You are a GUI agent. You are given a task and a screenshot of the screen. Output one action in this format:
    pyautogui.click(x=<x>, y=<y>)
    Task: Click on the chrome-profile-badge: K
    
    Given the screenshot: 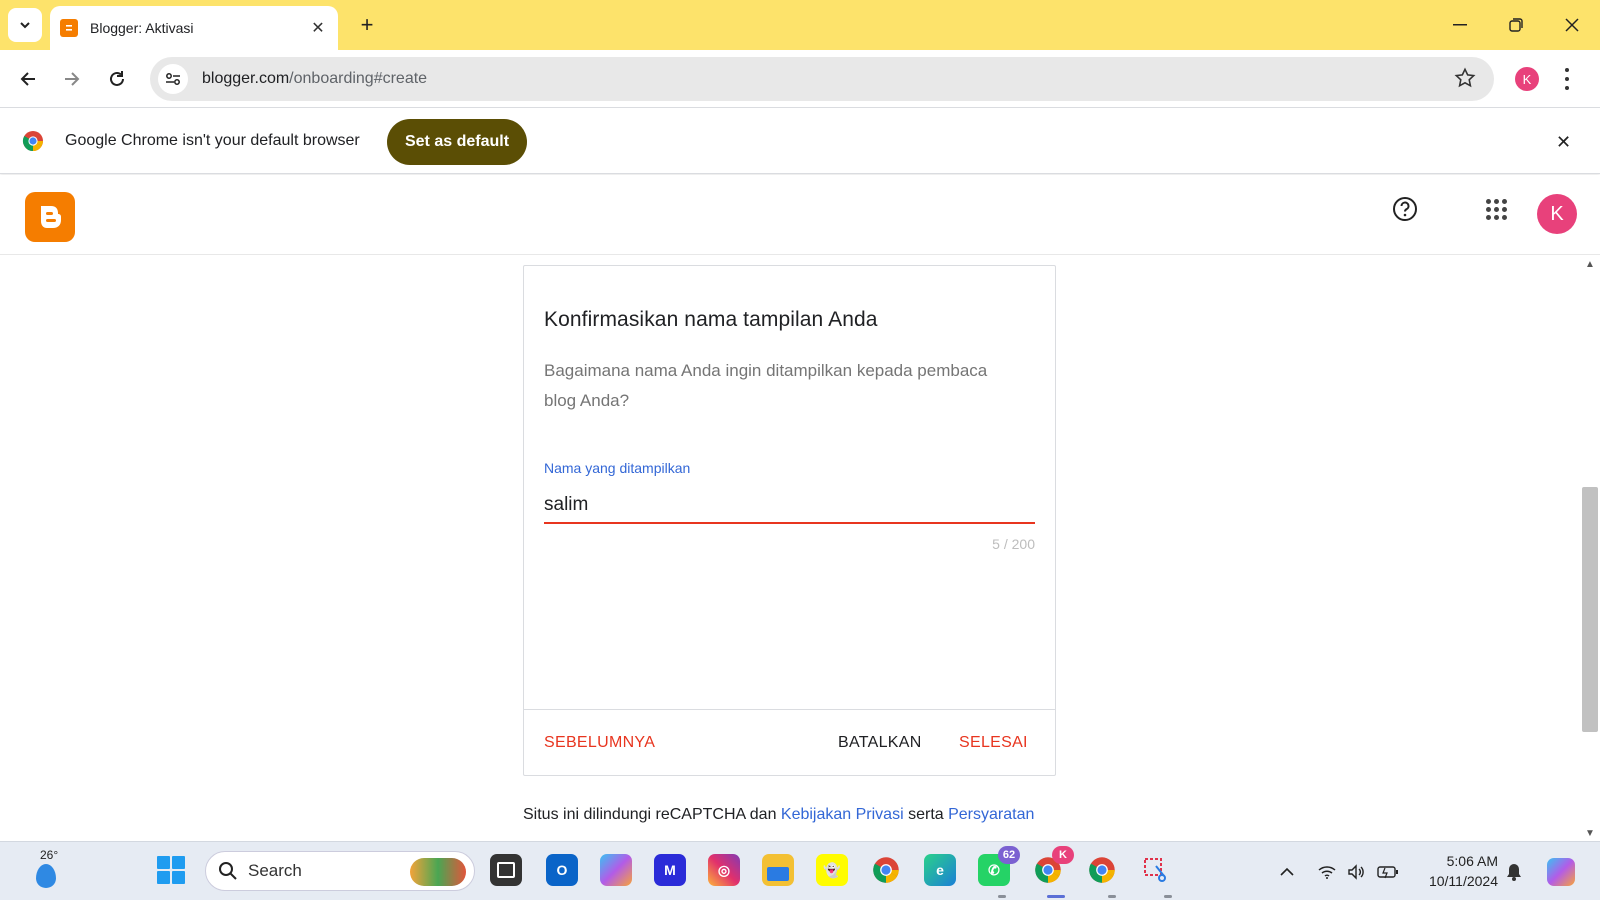 What is the action you would take?
    pyautogui.click(x=1063, y=855)
    